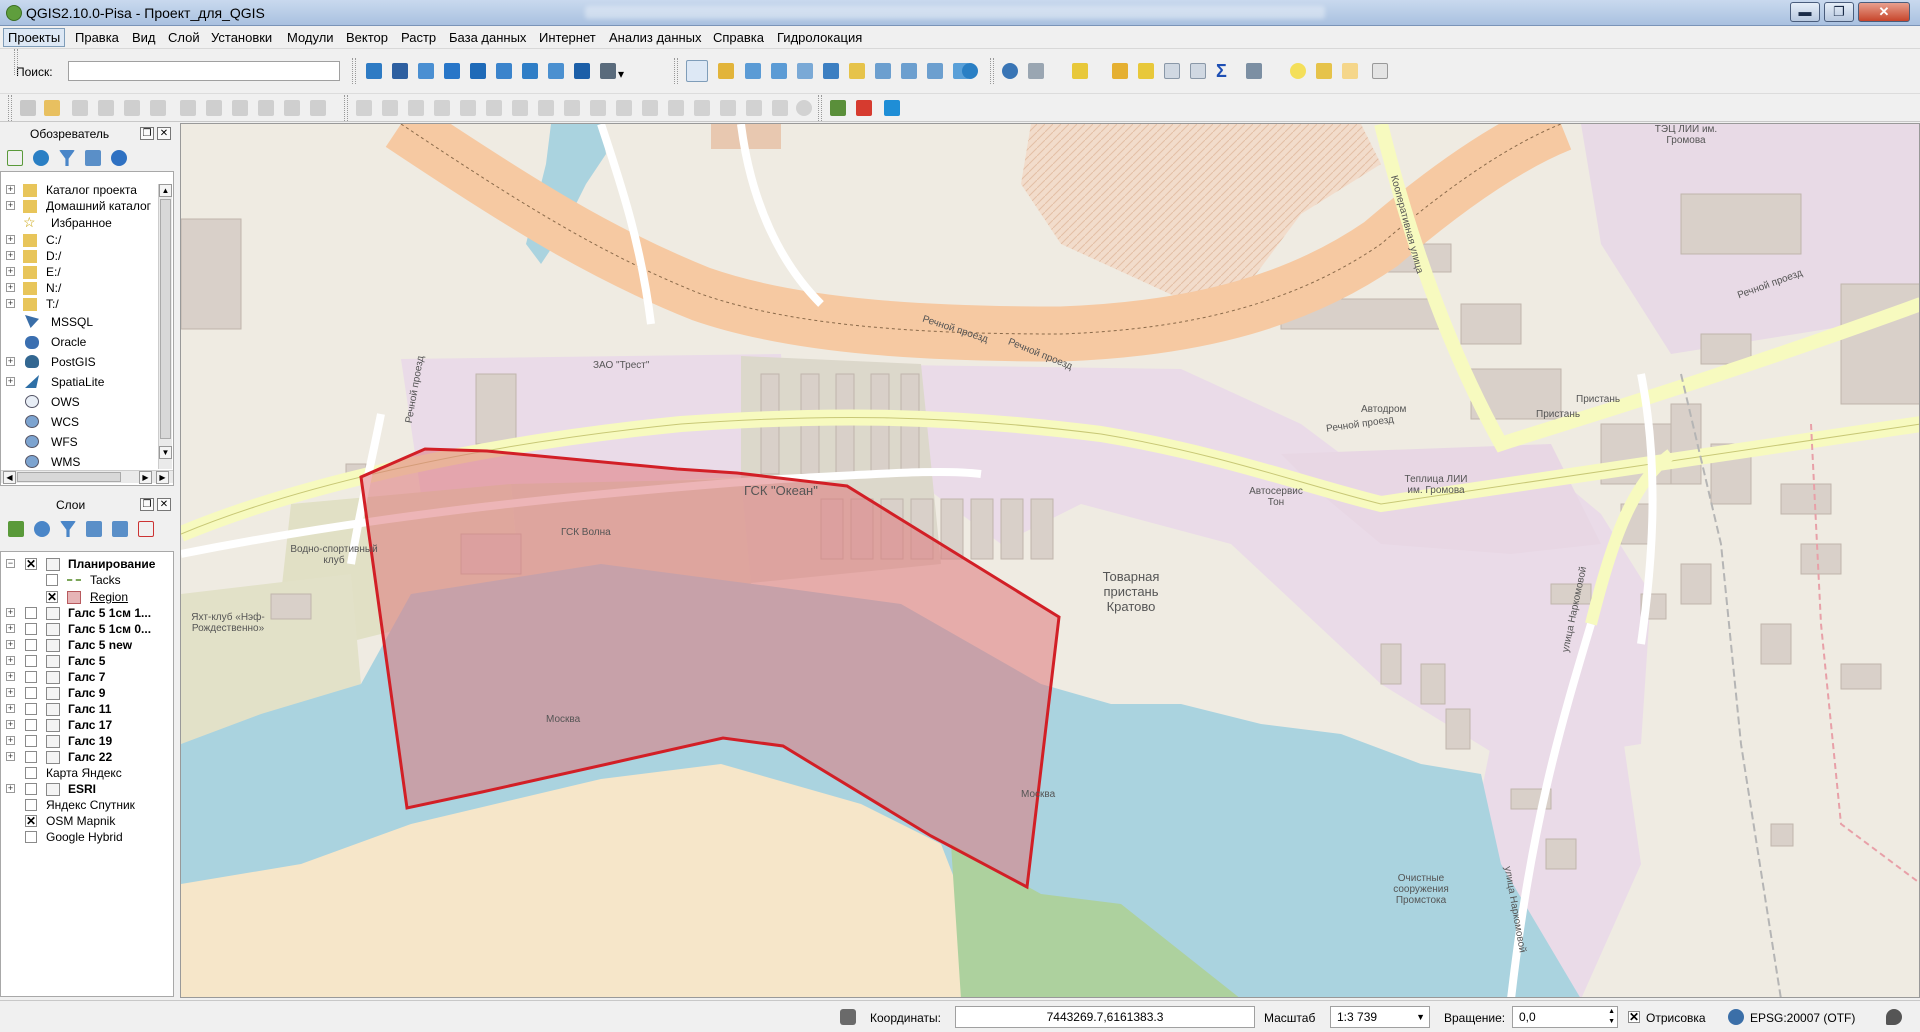  Describe the element at coordinates (87, 789) in the screenshot. I see `layer-item: + ESRI` at that location.